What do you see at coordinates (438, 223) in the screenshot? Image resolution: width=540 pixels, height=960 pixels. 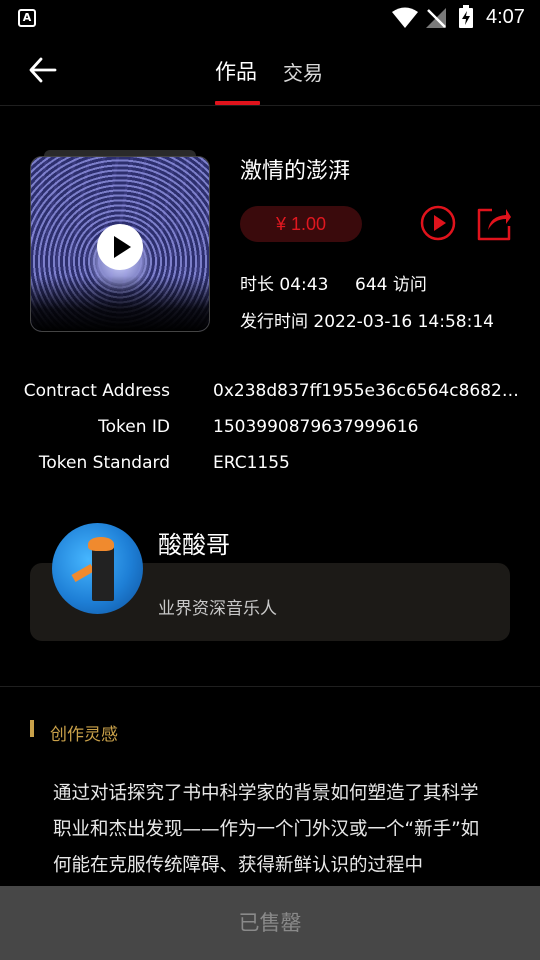 I see `play-circle-icon` at bounding box center [438, 223].